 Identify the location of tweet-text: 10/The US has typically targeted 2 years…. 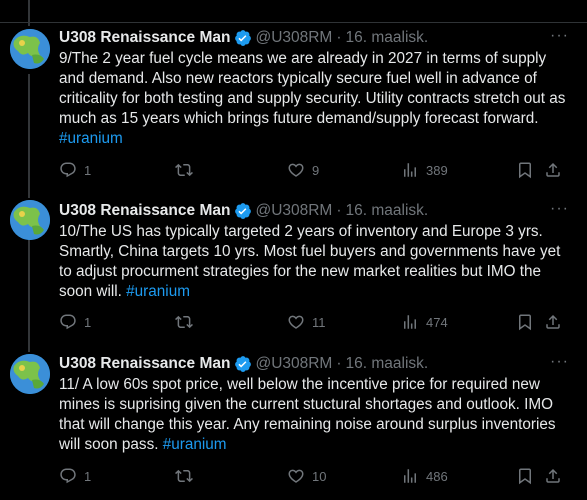
(314, 262).